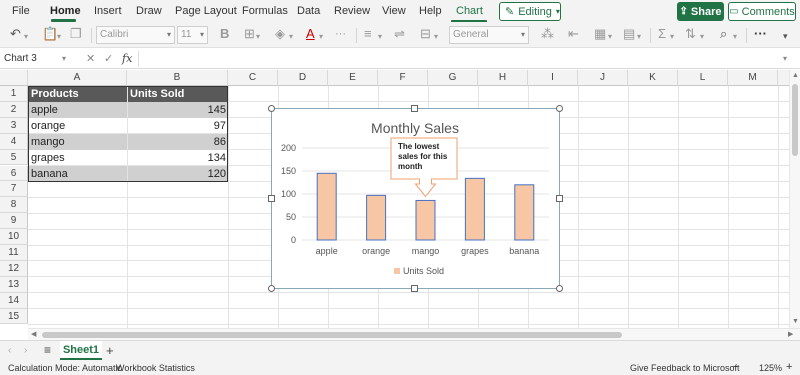 The image size is (800, 375). Describe the element at coordinates (81, 350) in the screenshot. I see `sheet-tab-sheet1: Sheet1` at that location.